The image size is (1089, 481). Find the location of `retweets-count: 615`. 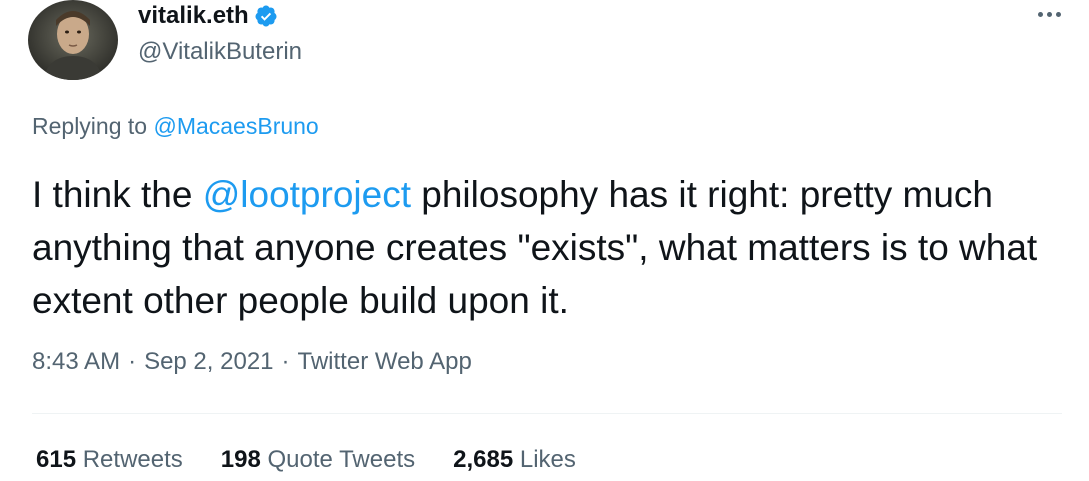

retweets-count: 615 is located at coordinates (56, 459).